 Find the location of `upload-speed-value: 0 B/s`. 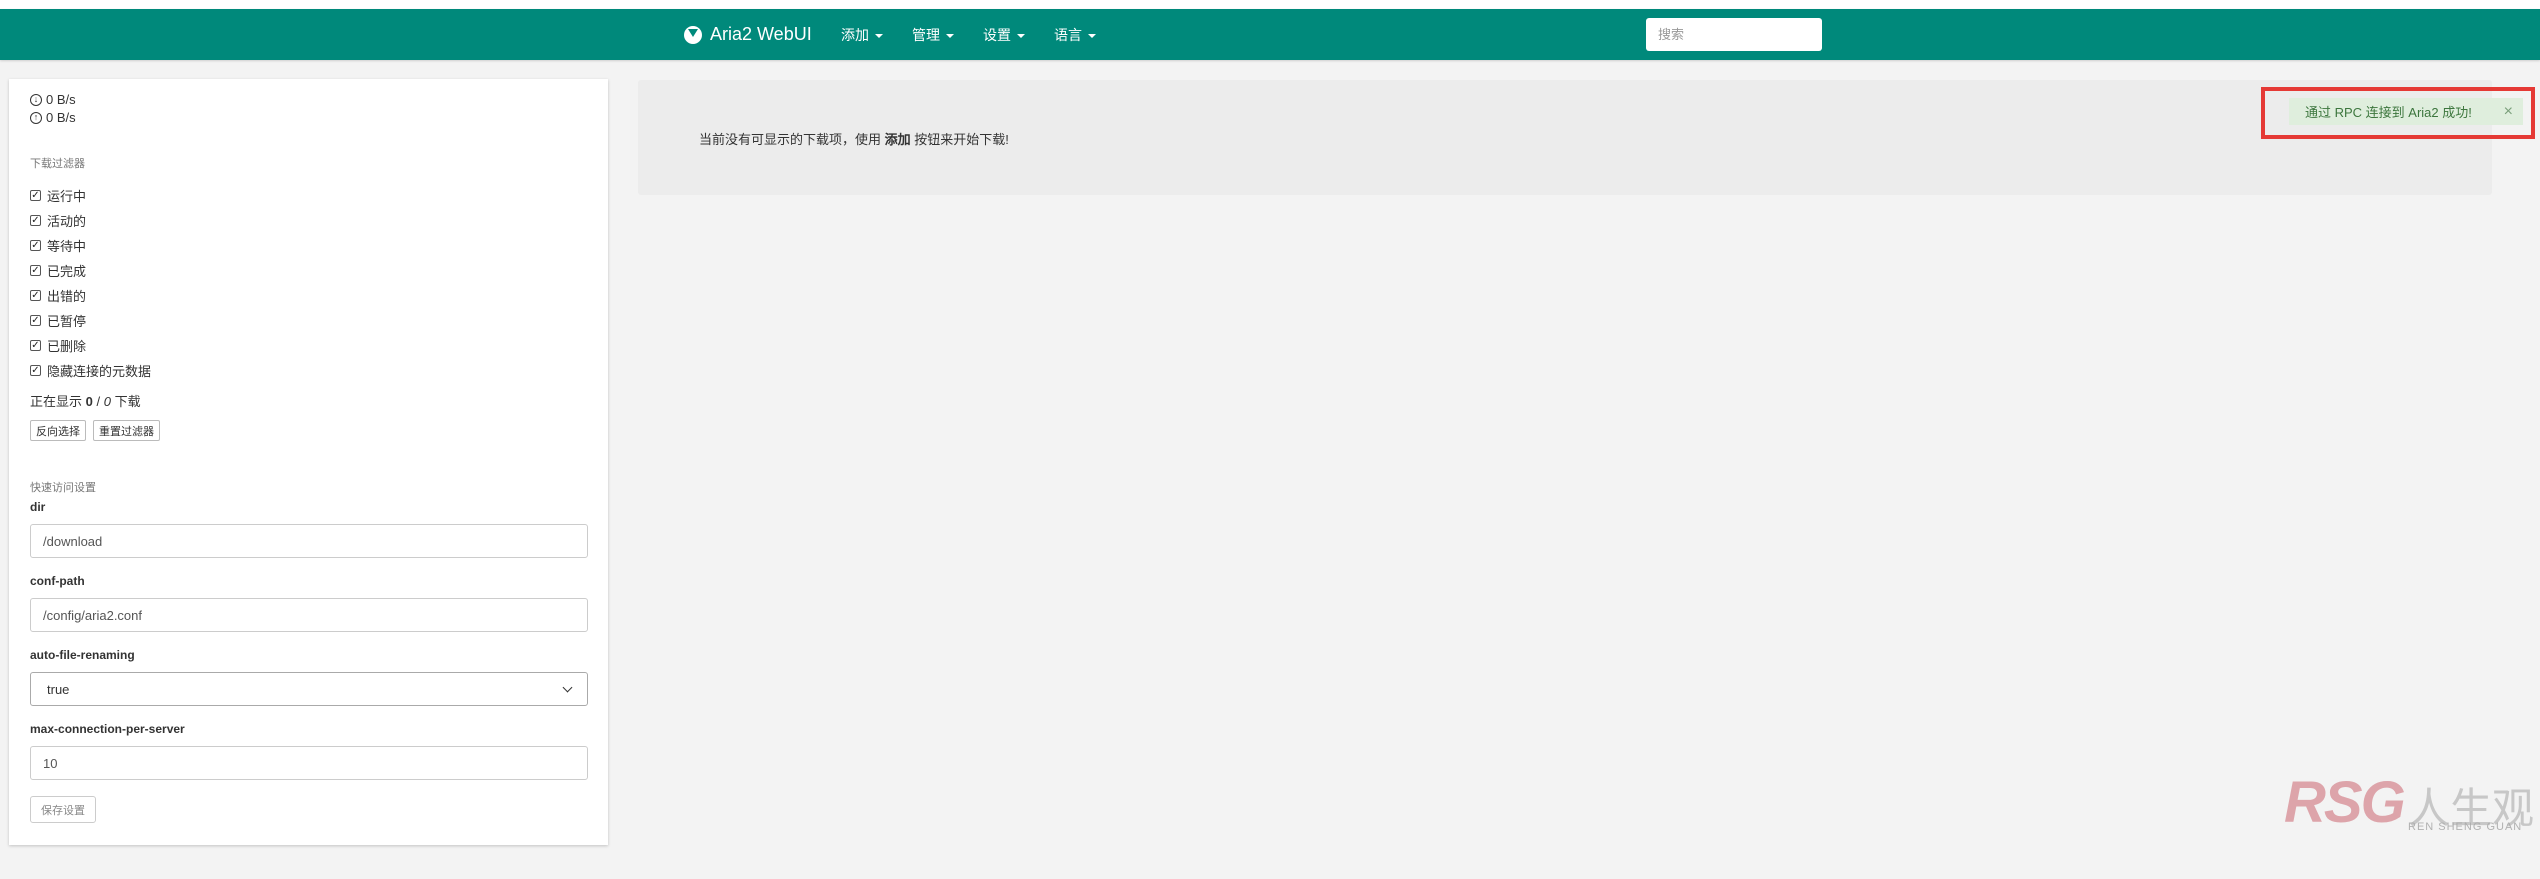

upload-speed-value: 0 B/s is located at coordinates (61, 117).